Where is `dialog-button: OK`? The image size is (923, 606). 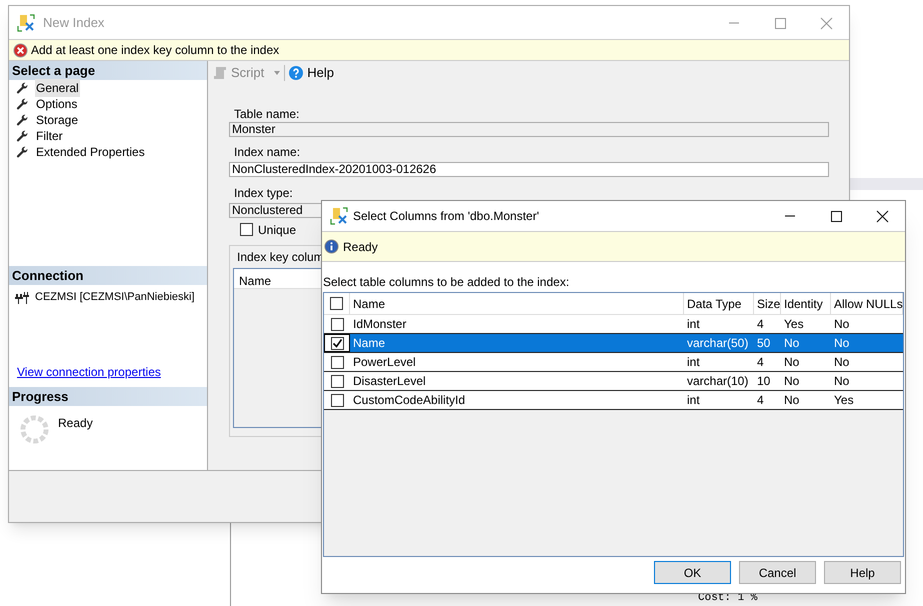 dialog-button: OK is located at coordinates (692, 572).